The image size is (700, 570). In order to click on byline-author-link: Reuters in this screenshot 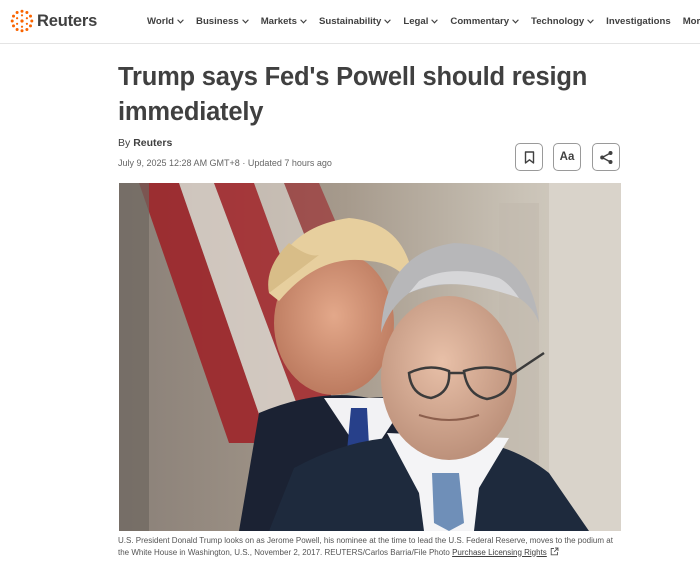, I will do `click(152, 143)`.